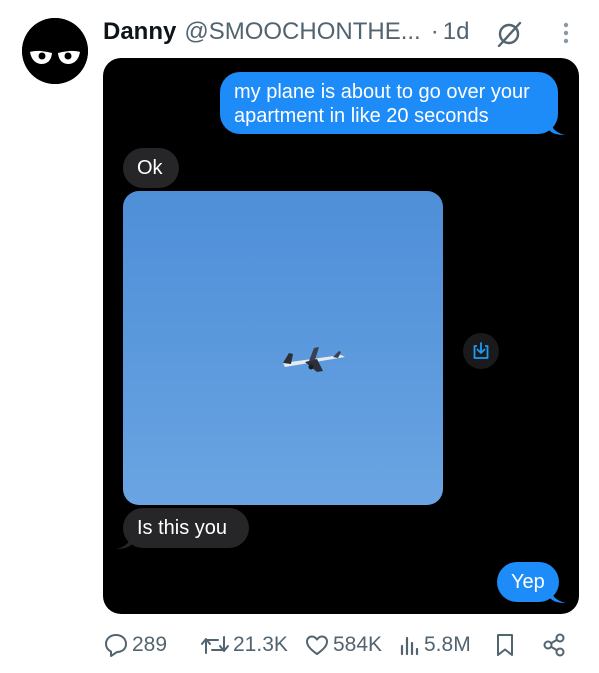  I want to click on repost-icon, so click(215, 645).